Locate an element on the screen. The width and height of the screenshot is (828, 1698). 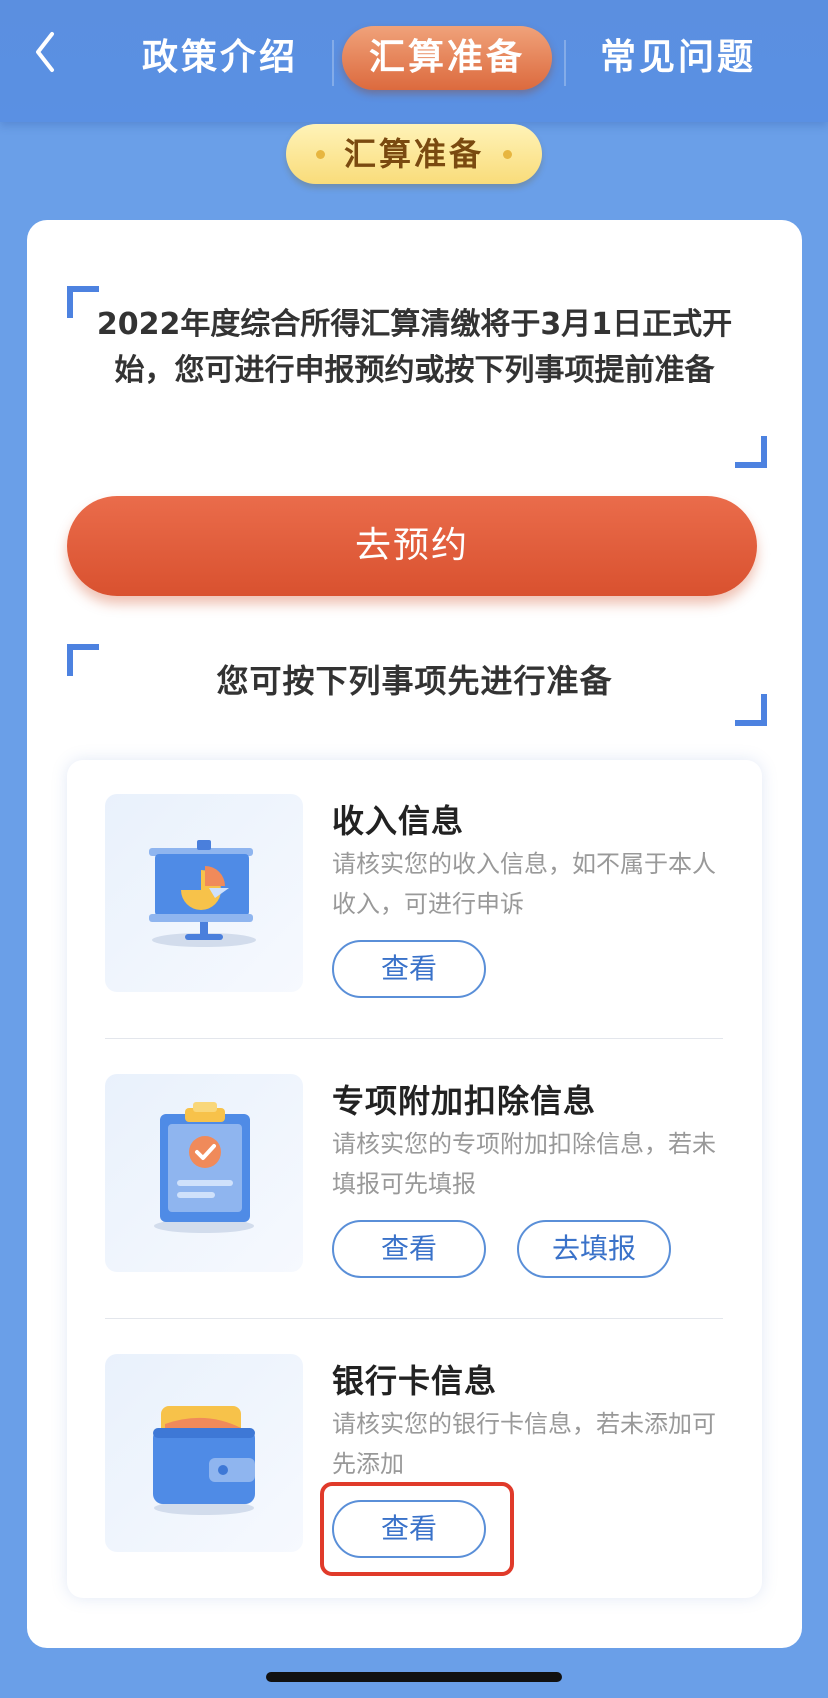
item-description: 请核实您的专项附加扣除信息，若未填报可先填报 is located at coordinates (524, 1164).